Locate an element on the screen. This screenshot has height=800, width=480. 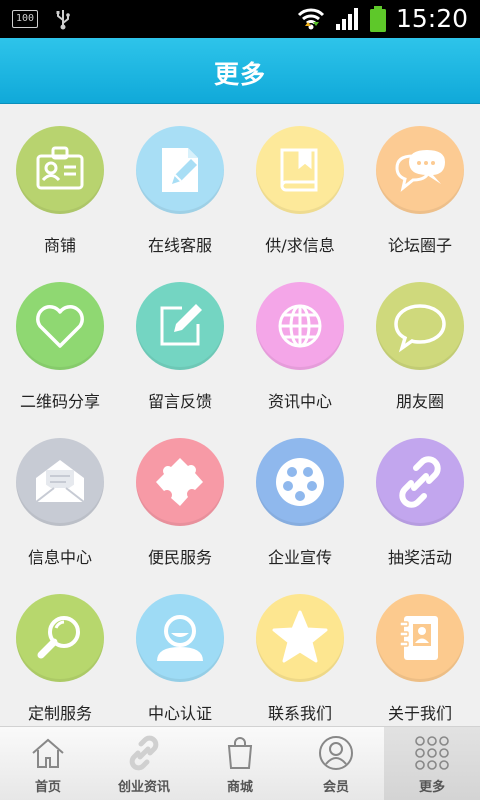
grid-item-label: 抽奖活动 is located at coordinates (419, 557).